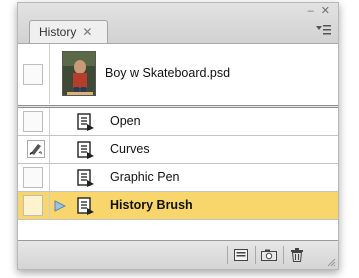 This screenshot has height=278, width=359. Describe the element at coordinates (36, 149) in the screenshot. I see `history-brush-source-icon` at that location.